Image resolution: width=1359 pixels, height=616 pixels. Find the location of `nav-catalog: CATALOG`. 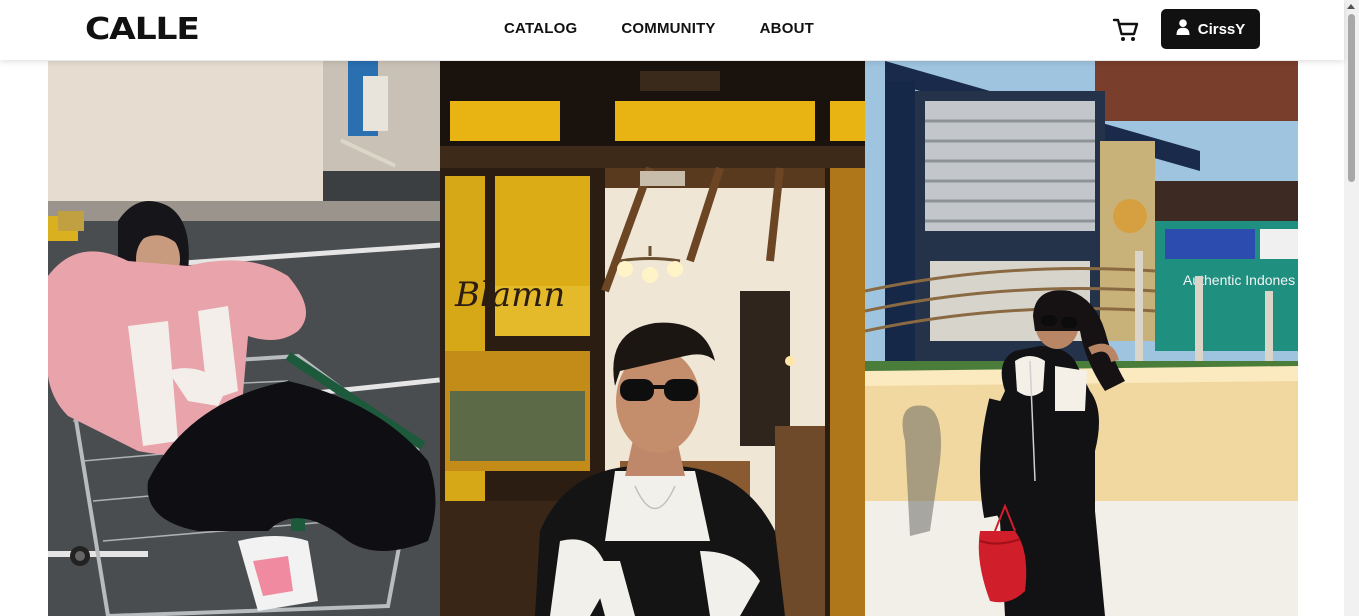

nav-catalog: CATALOG is located at coordinates (540, 28).